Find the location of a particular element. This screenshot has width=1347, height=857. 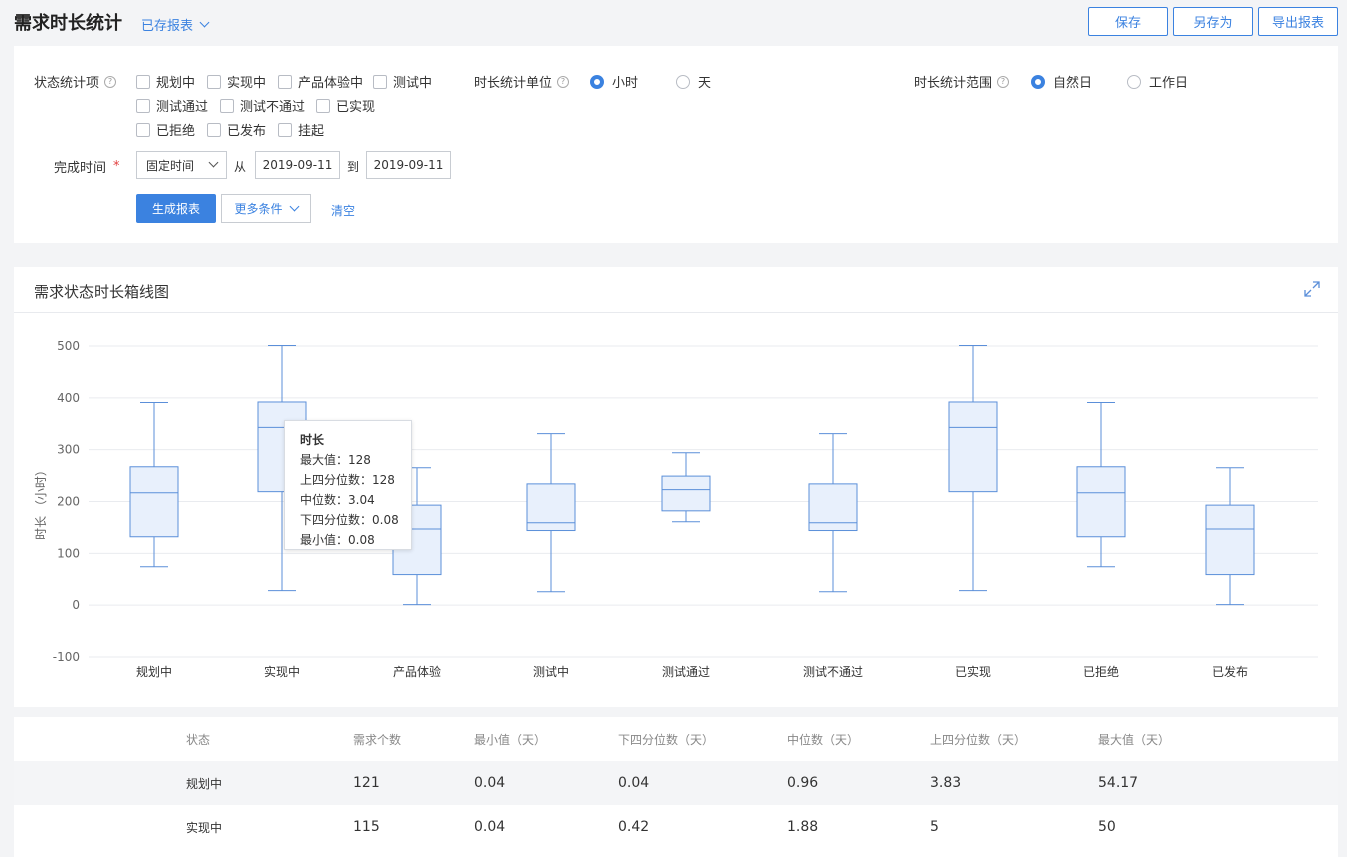

table-cell: 0.42 is located at coordinates (634, 827).